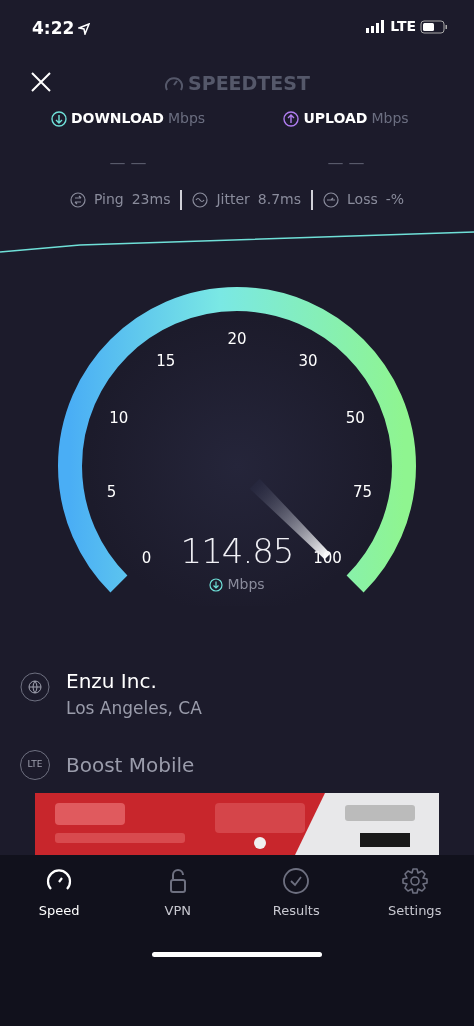 This screenshot has height=1026, width=474. What do you see at coordinates (166, 360) in the screenshot?
I see `scale-label: 15` at bounding box center [166, 360].